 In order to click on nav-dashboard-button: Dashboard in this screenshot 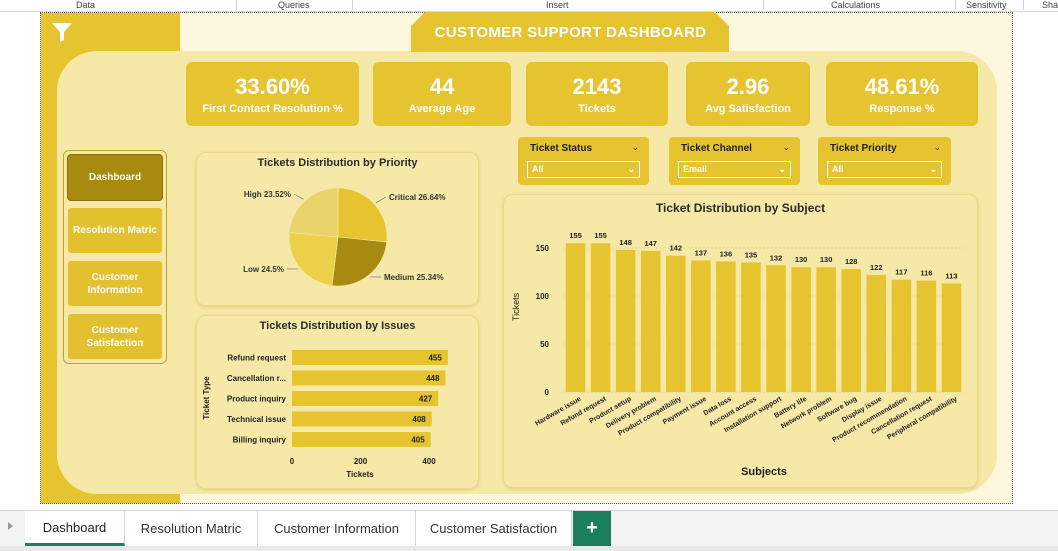, I will do `click(115, 177)`.